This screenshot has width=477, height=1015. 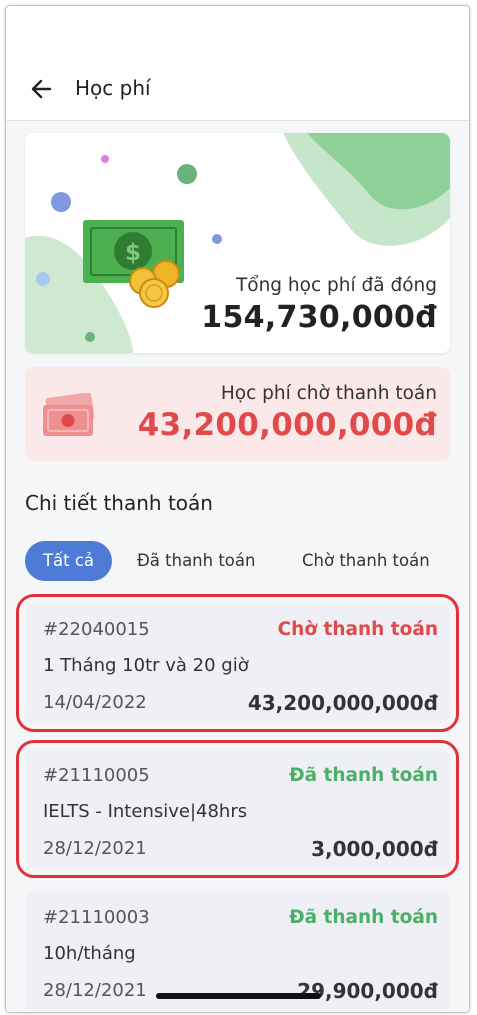 I want to click on arrow-left-icon, so click(x=41, y=89).